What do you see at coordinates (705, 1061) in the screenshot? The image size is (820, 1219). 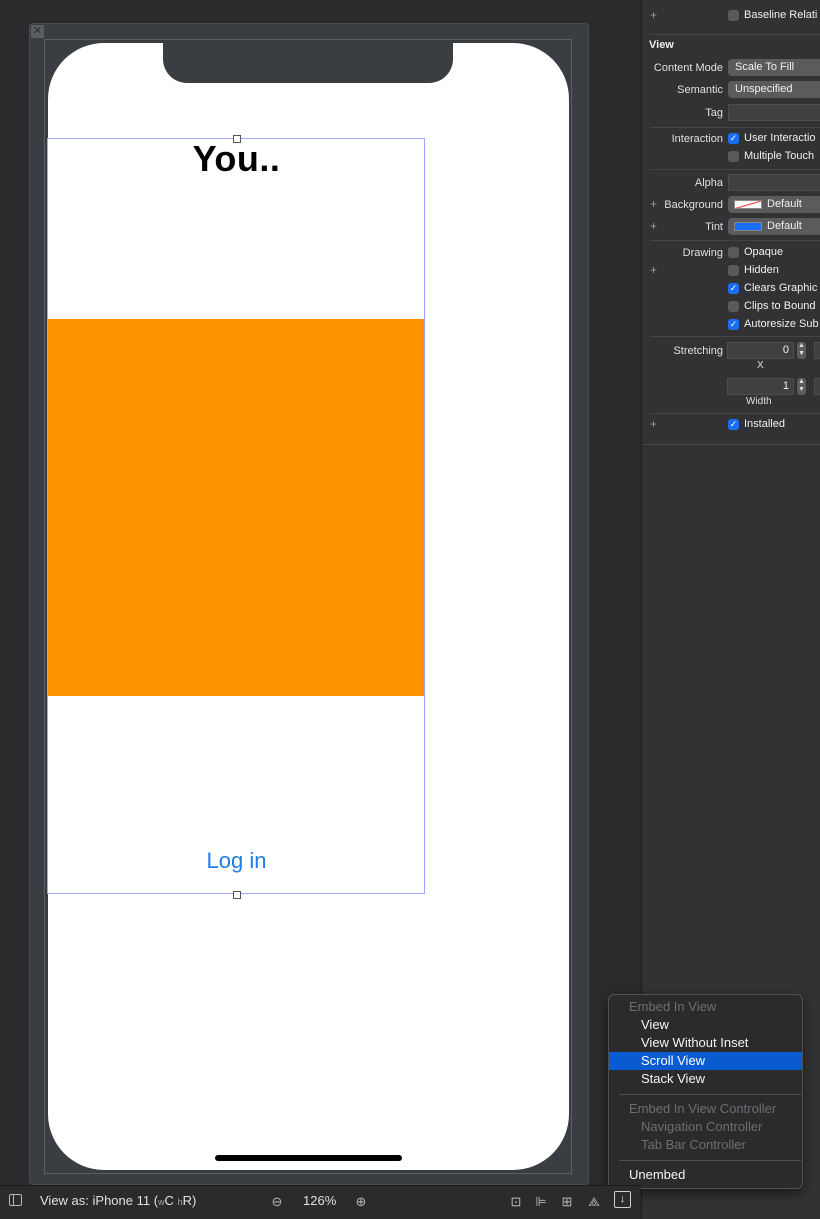 I see `menu-item-scroll-view: Scroll View` at bounding box center [705, 1061].